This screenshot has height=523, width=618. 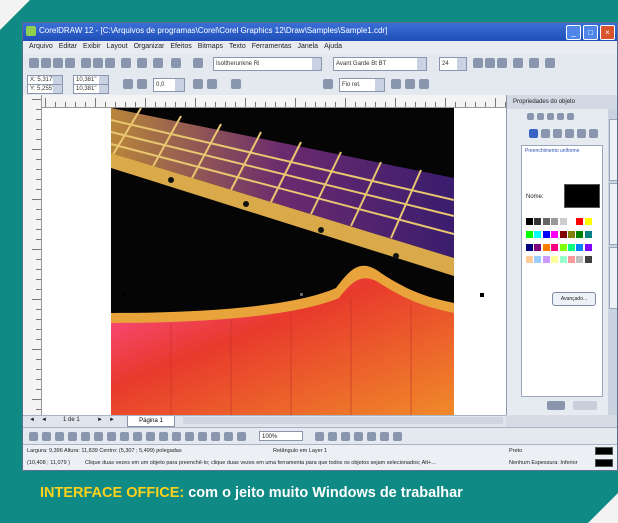 I want to click on general-tab-icon, so click(x=550, y=116).